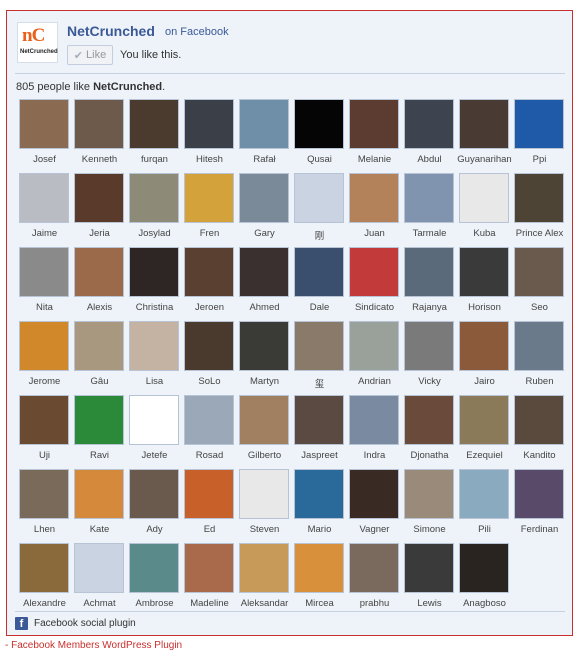 This screenshot has height=657, width=578. I want to click on member-name: Christina, so click(154, 307).